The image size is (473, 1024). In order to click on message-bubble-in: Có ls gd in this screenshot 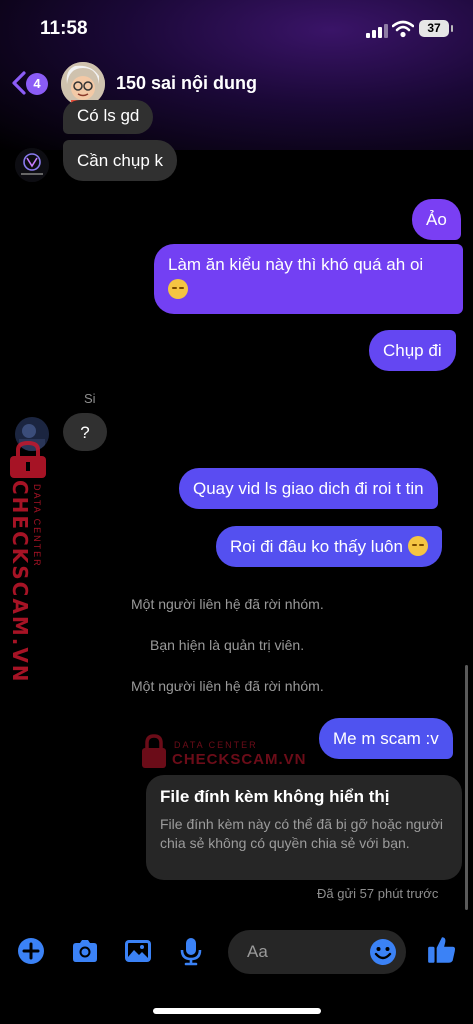, I will do `click(108, 117)`.